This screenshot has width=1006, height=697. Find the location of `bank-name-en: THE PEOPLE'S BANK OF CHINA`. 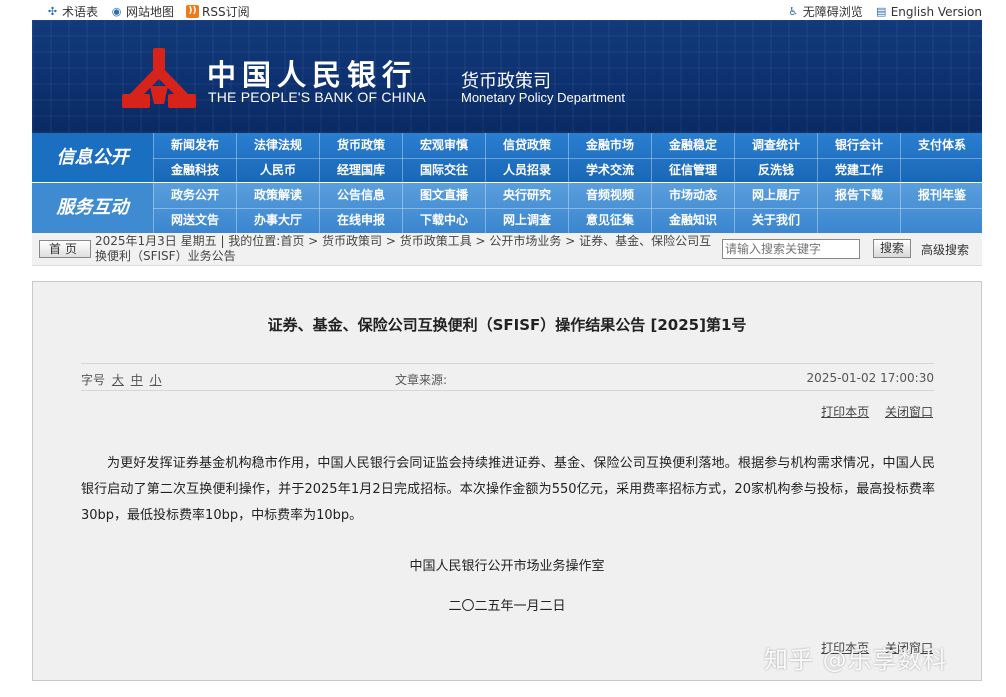

bank-name-en: THE PEOPLE'S BANK OF CHINA is located at coordinates (317, 97).